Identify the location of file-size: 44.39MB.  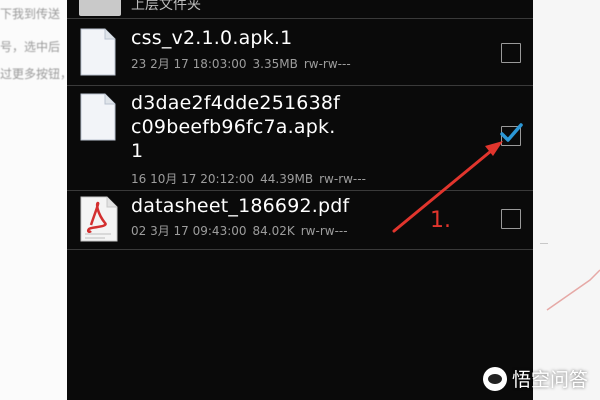
(287, 179).